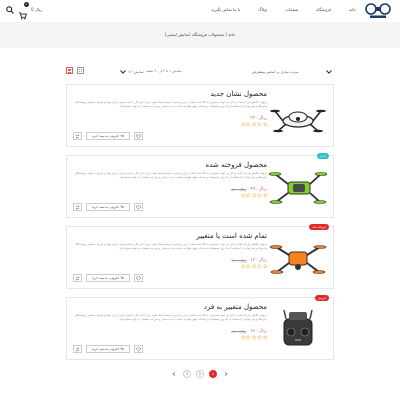 This screenshot has width=400, height=400. Describe the element at coordinates (239, 260) in the screenshot. I see `product-old-price: ۱۸۰ ریال` at that location.